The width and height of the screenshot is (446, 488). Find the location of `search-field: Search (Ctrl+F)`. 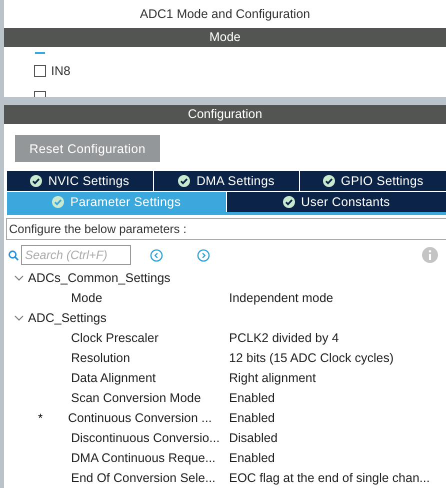

search-field: Search (Ctrl+F) is located at coordinates (76, 255).